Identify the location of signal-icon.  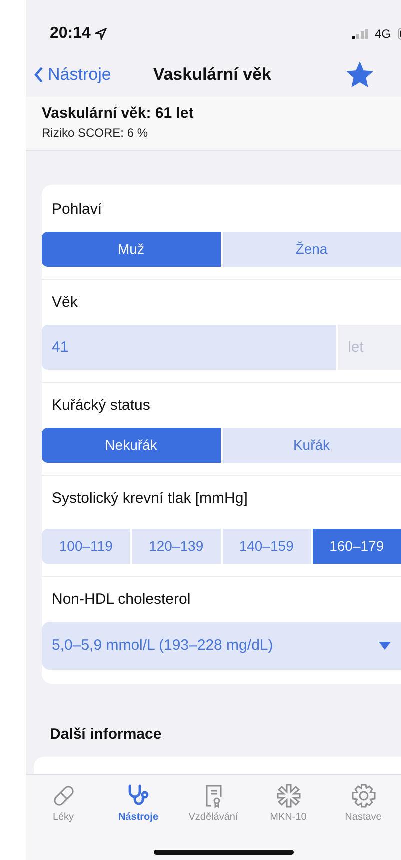
(360, 34).